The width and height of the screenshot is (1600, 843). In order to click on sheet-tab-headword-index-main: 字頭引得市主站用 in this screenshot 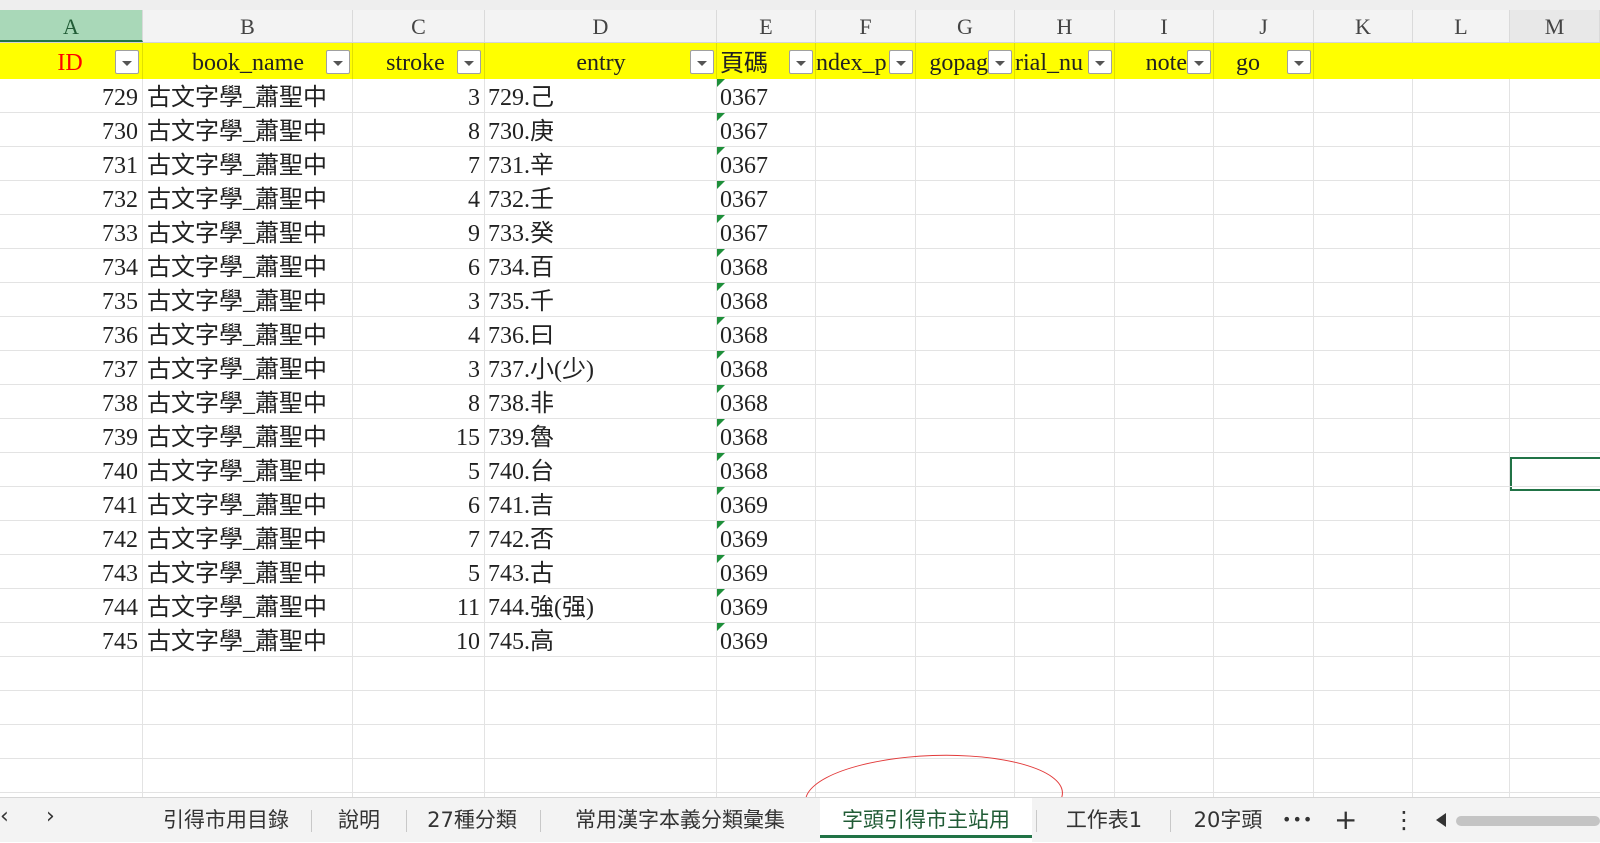, I will do `click(926, 820)`.